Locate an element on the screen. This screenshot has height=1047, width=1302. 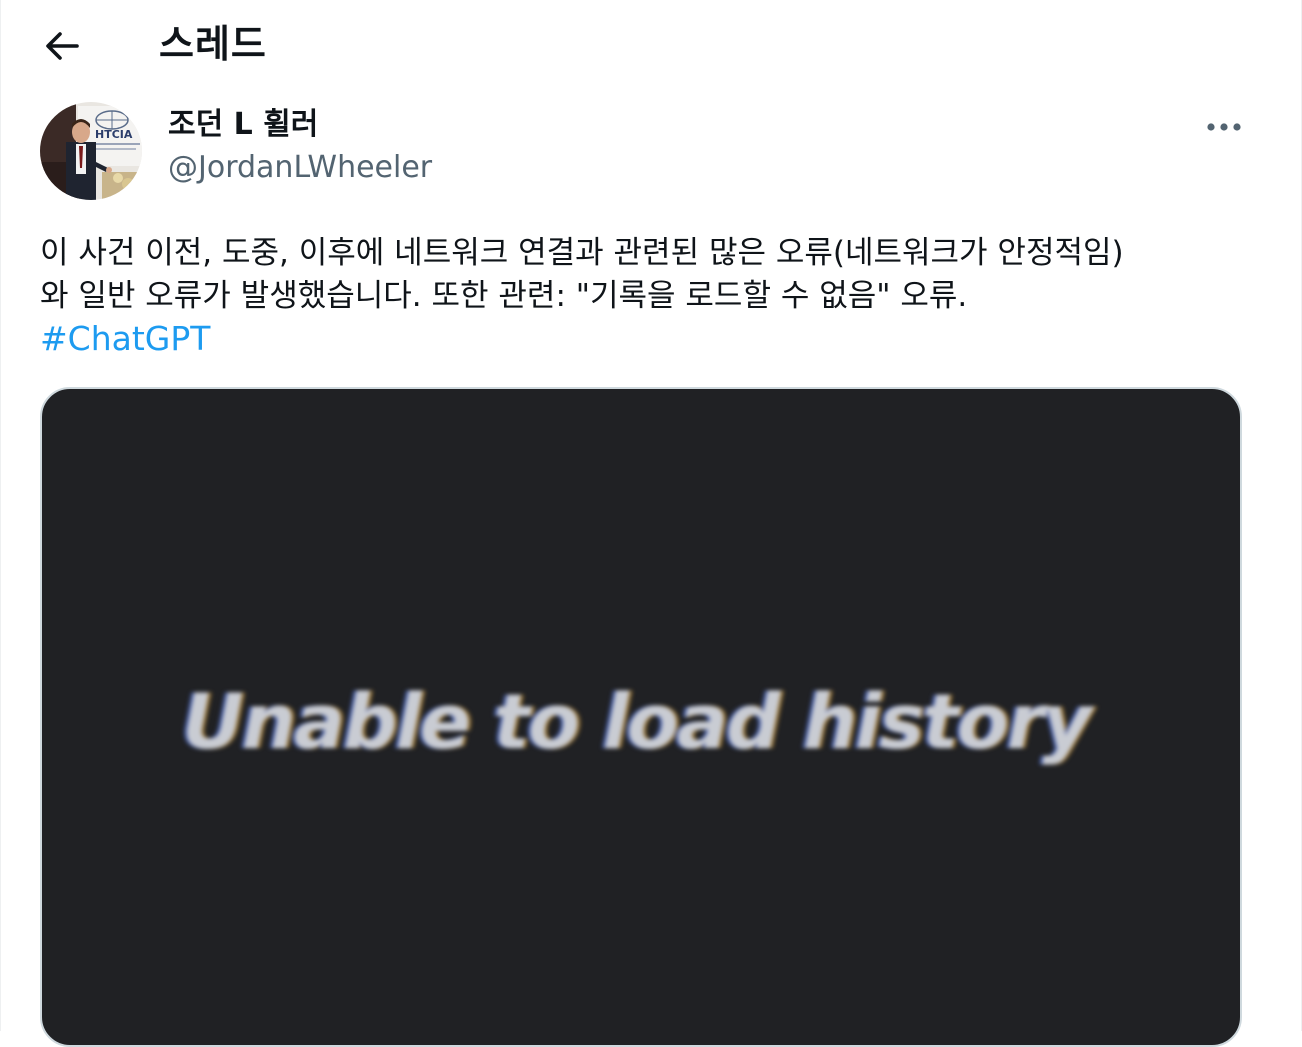
more-horizontal-icon is located at coordinates (1224, 127).